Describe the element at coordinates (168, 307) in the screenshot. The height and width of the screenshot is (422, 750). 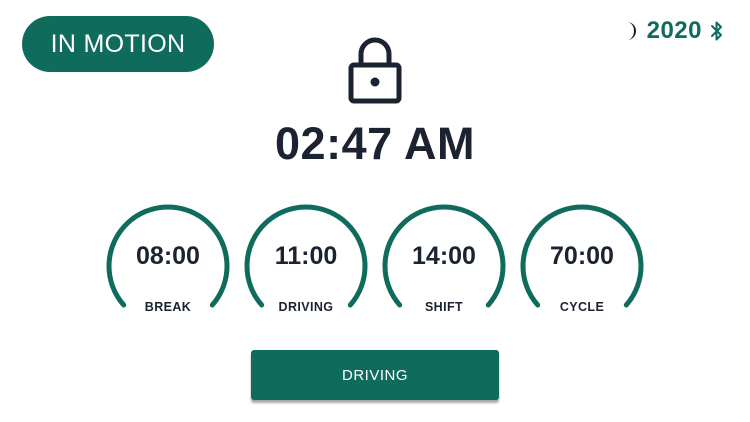
I see `gauge-break-label: BREAK` at that location.